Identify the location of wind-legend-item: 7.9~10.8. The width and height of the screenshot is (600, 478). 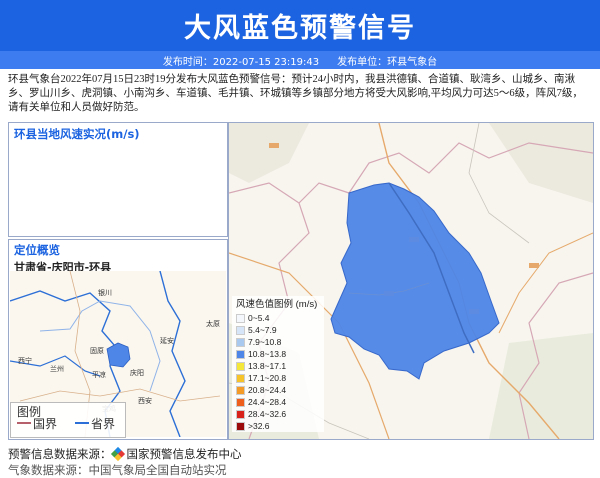
(280, 342).